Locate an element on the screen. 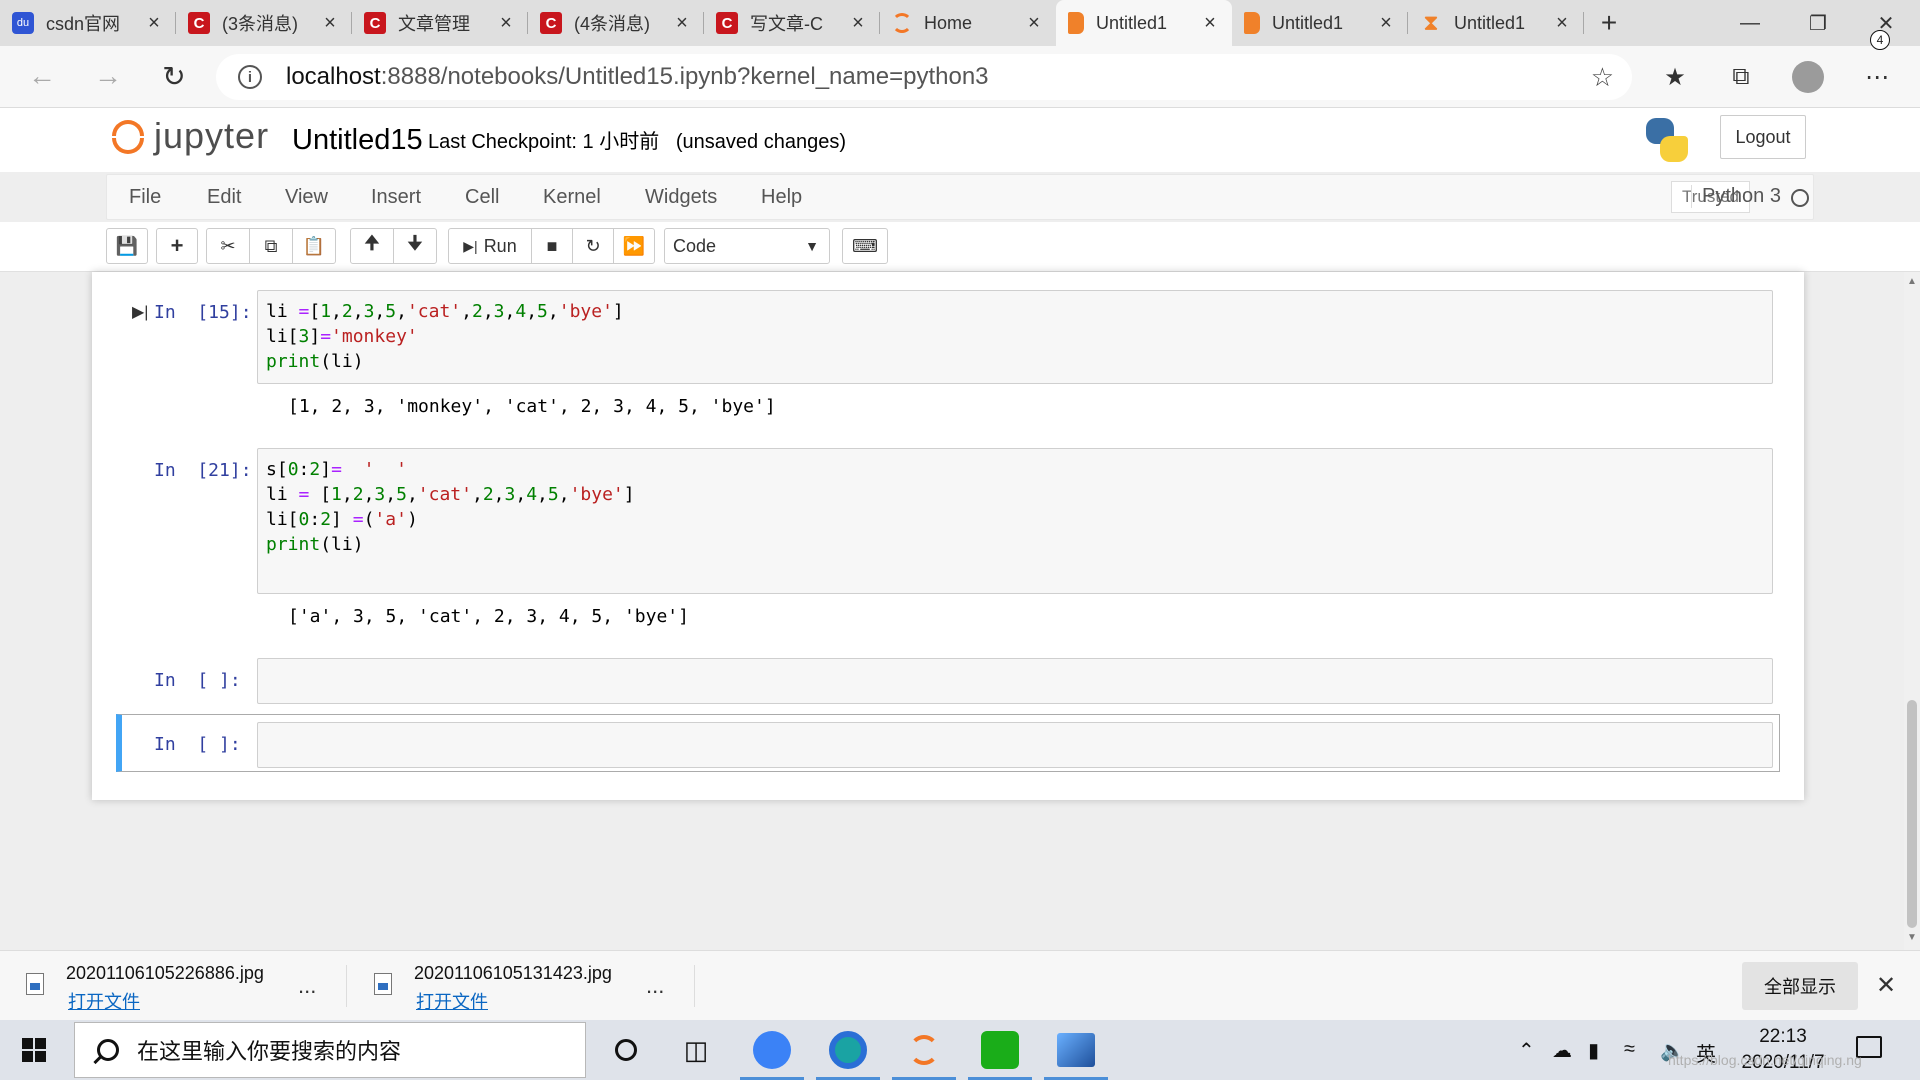 The height and width of the screenshot is (1080, 1920). edge-browser-icon is located at coordinates (848, 1054).